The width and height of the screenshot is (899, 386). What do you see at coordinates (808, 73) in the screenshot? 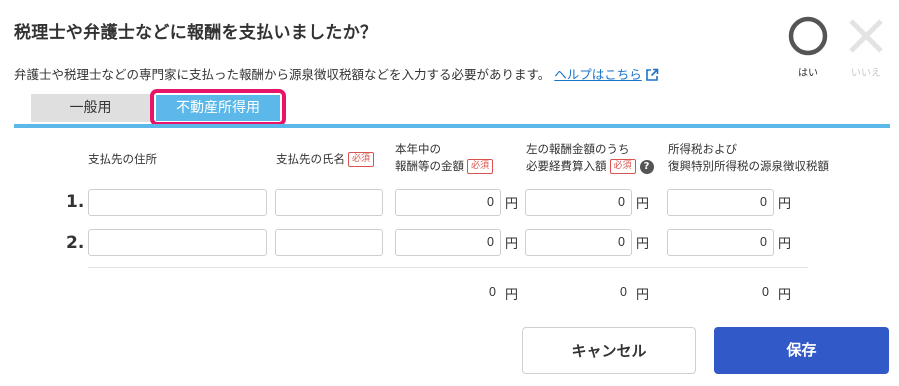
I see `yes-label: はい` at bounding box center [808, 73].